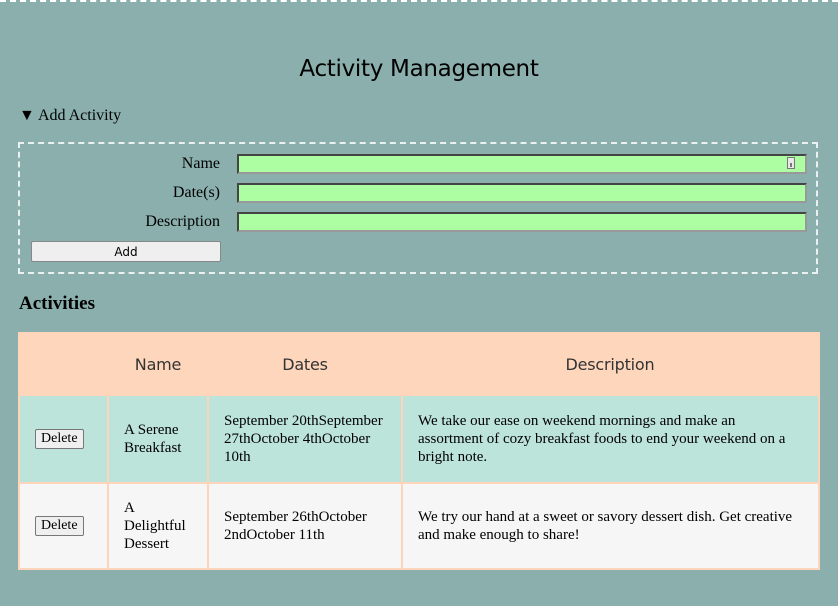 This screenshot has width=838, height=606. I want to click on top-dashed-border, so click(419, 1).